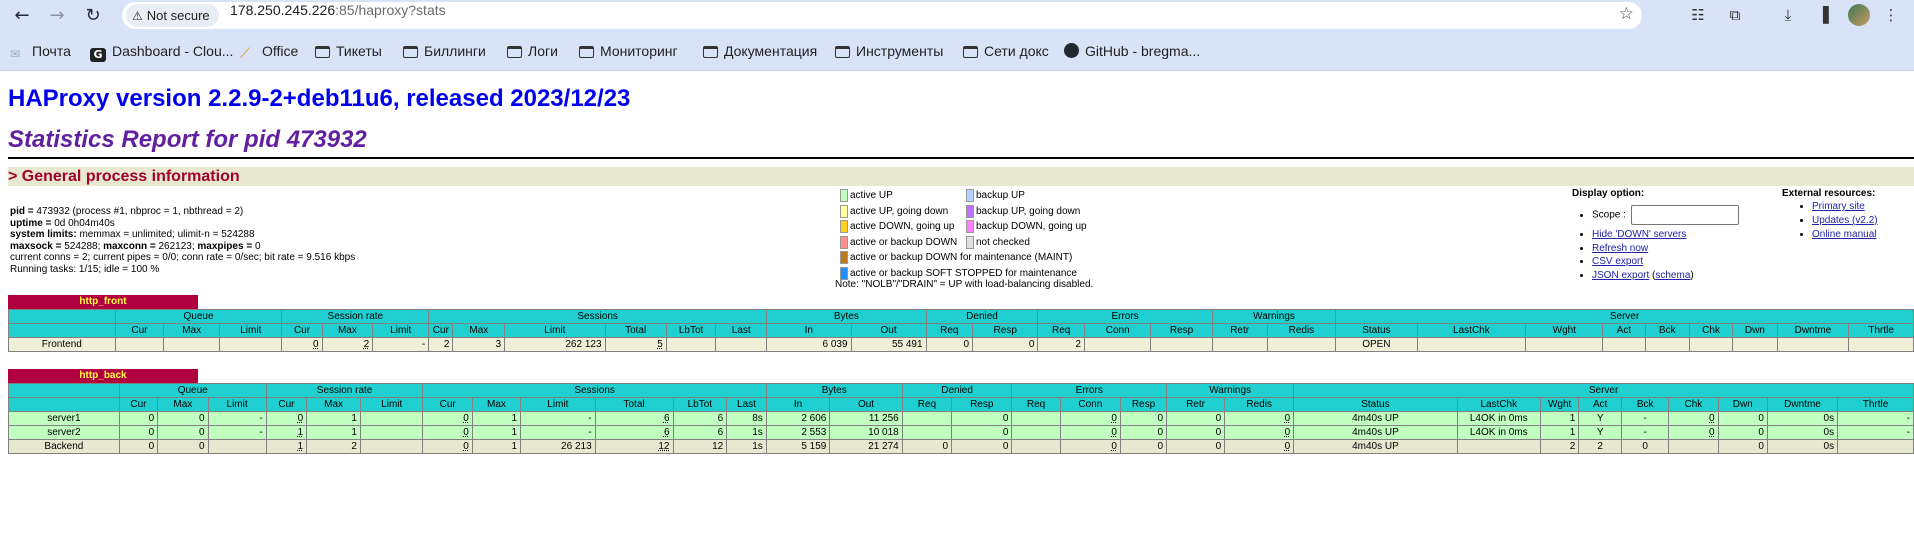 The width and height of the screenshot is (1914, 557). I want to click on bookmark-folder-docs: Документация, so click(760, 51).